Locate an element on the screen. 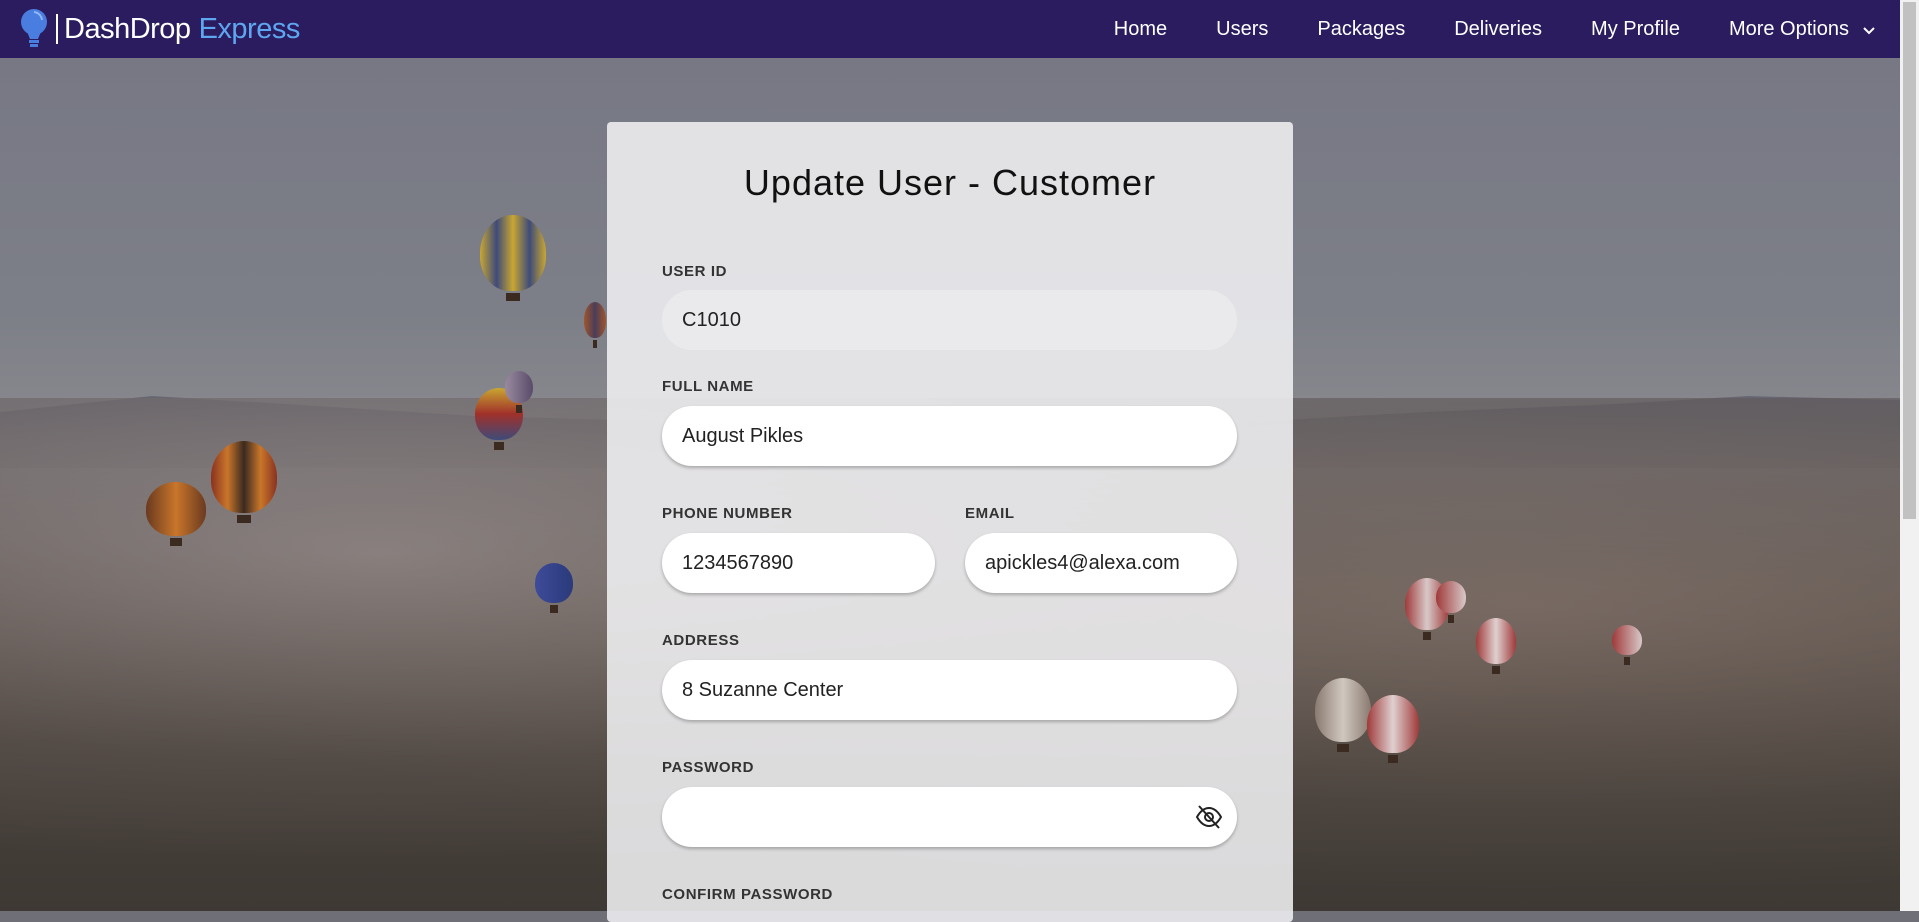 The image size is (1919, 922). eye-slash-icon is located at coordinates (1209, 817).